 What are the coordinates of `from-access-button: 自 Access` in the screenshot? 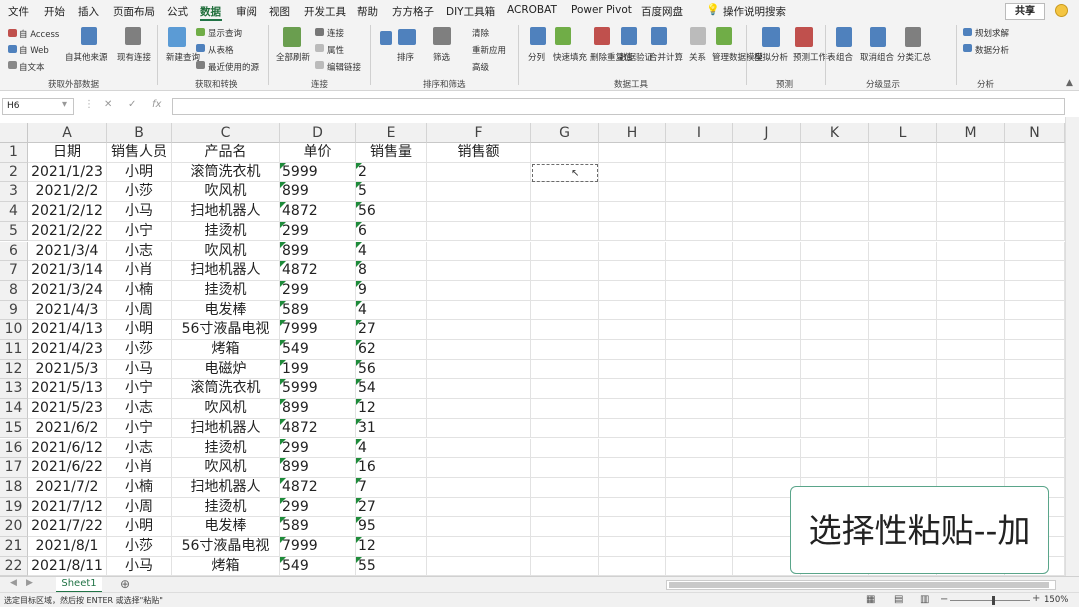 It's located at (39, 34).